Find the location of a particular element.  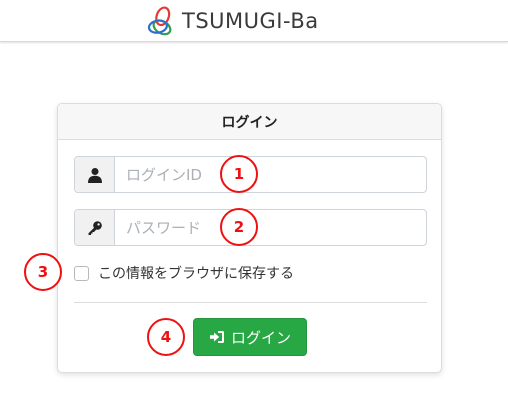

logo: TSUMUGI-Ba is located at coordinates (232, 21).